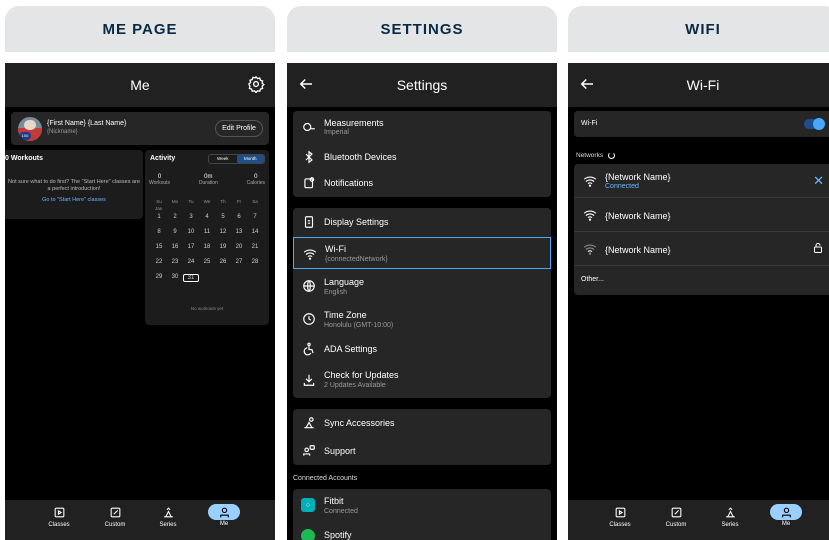  I want to click on calendar-day: 13, so click(239, 232).